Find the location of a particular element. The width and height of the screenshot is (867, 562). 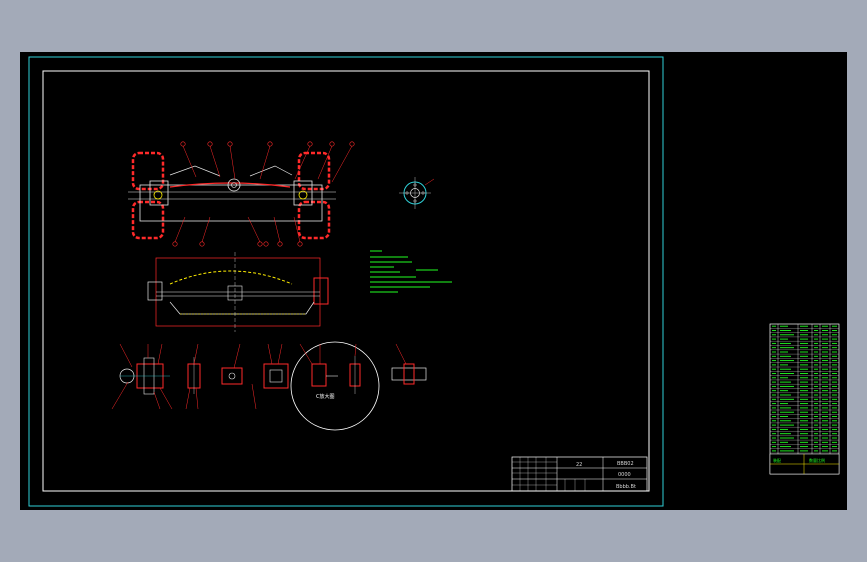

bom-table: 装配 数量比例 is located at coordinates (804, 399).